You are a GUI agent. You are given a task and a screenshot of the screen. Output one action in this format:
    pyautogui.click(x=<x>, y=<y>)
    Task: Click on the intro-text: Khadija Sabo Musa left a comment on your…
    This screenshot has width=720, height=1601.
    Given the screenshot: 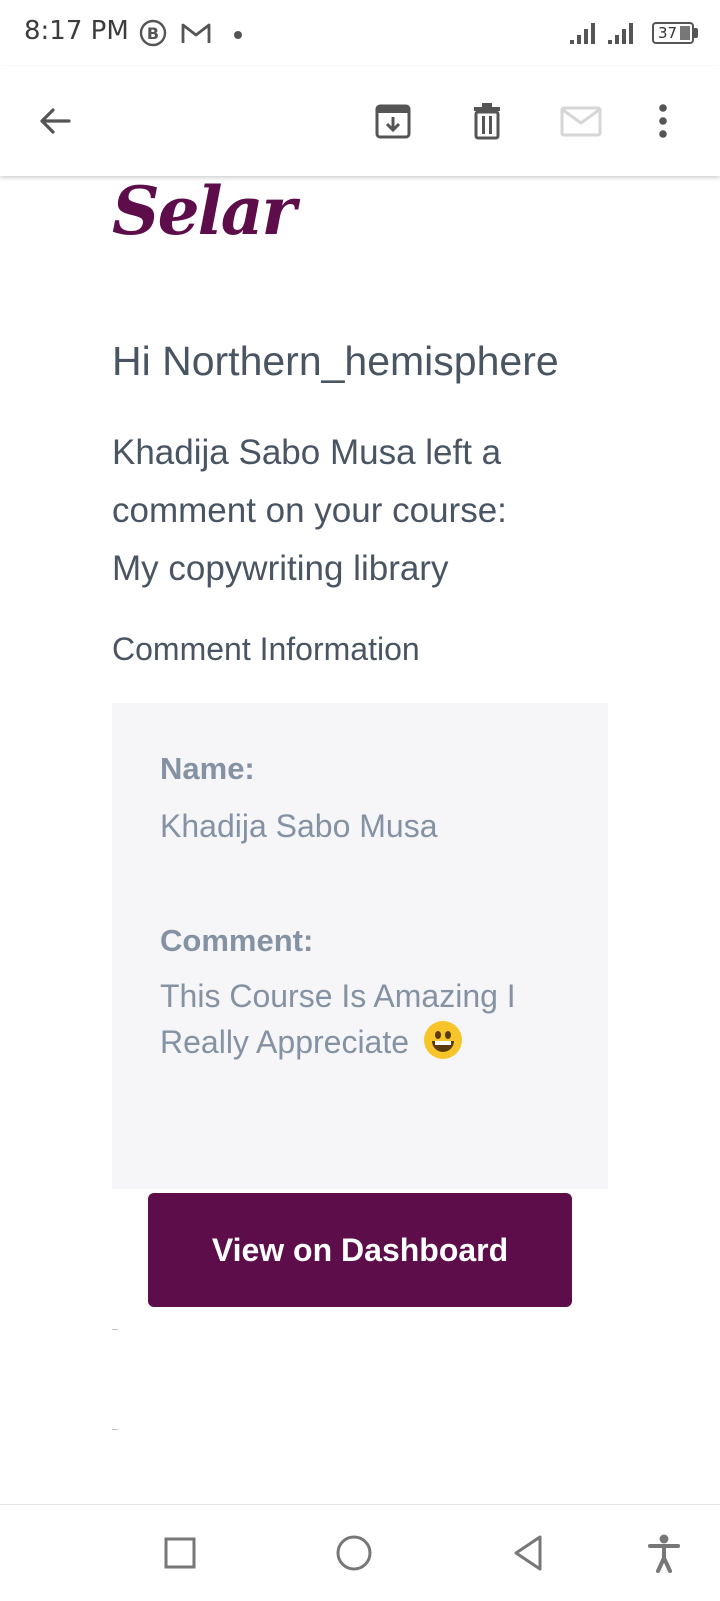 What is the action you would take?
    pyautogui.click(x=362, y=511)
    